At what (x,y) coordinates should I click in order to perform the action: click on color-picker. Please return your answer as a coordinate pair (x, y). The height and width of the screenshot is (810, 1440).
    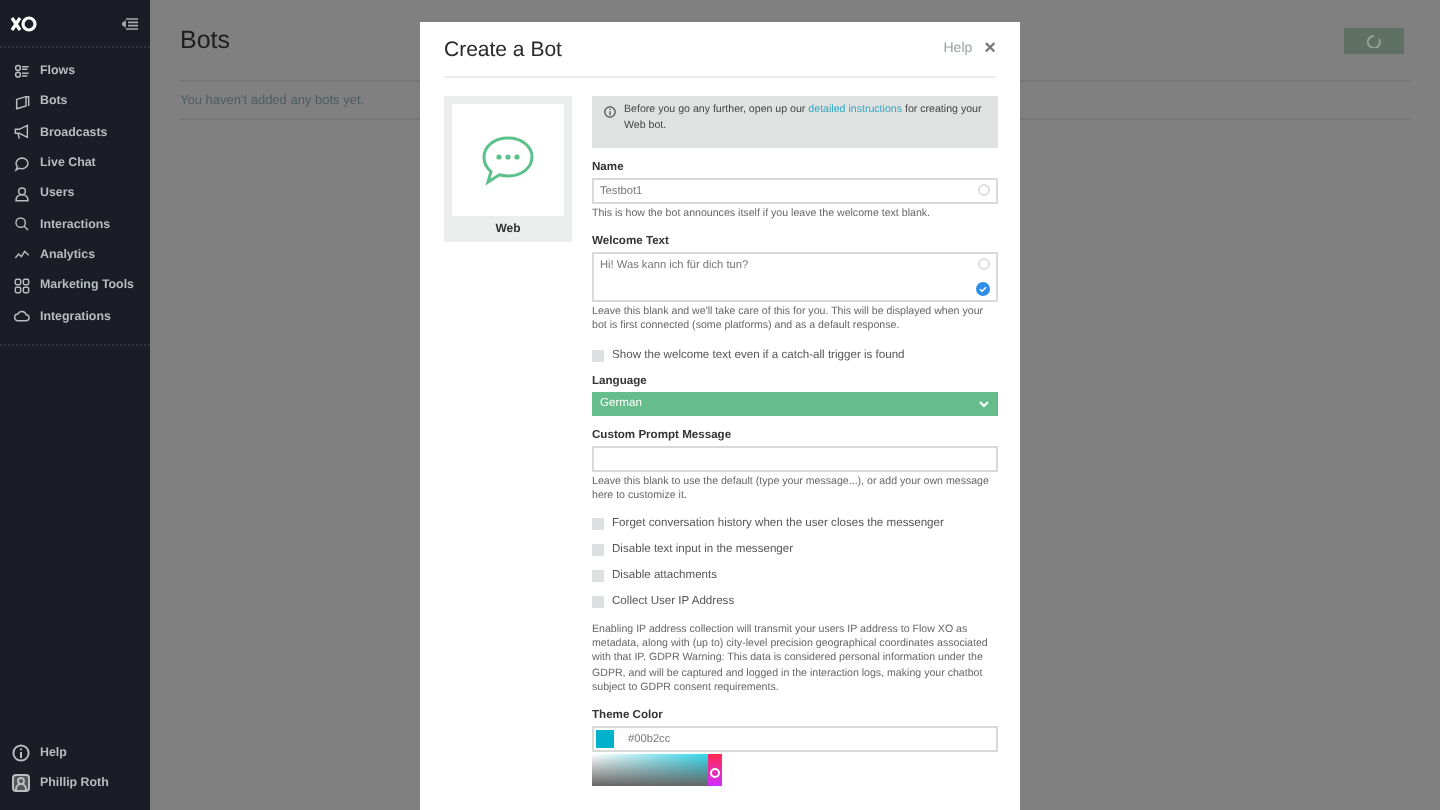
    Looking at the image, I should click on (657, 770).